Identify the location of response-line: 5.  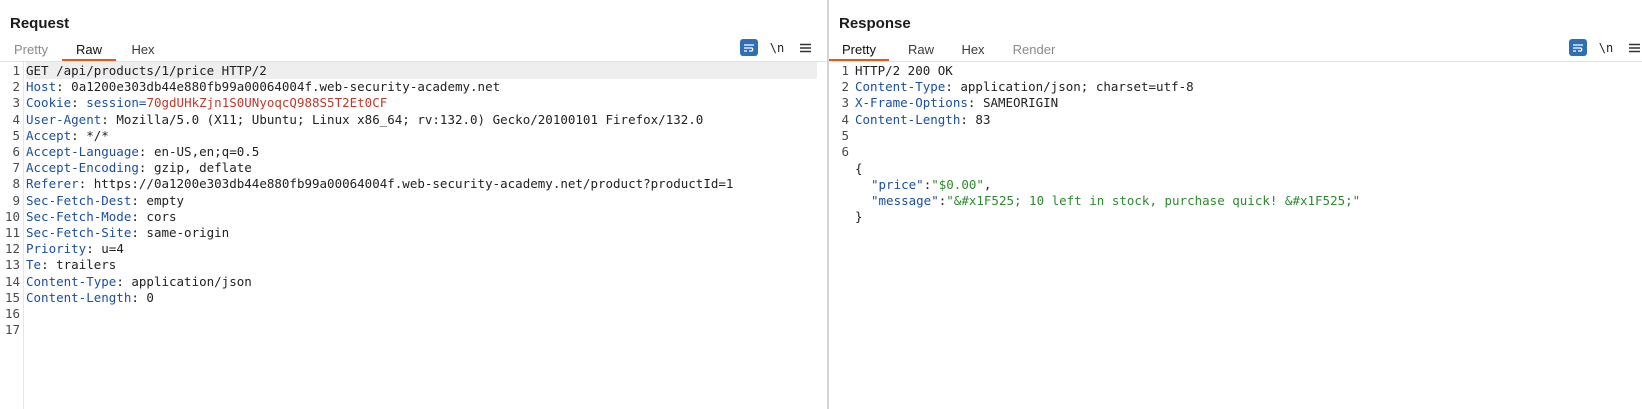
(1230, 135).